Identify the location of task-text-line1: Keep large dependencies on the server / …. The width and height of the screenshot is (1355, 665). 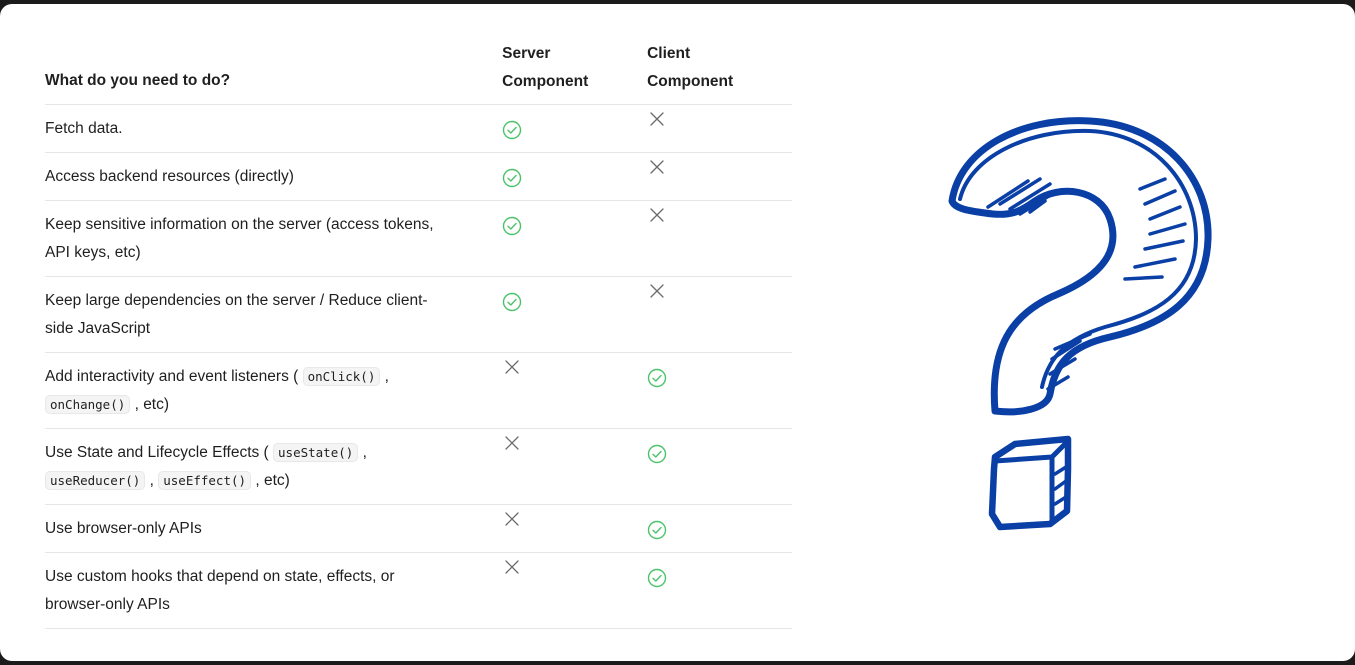
(236, 300).